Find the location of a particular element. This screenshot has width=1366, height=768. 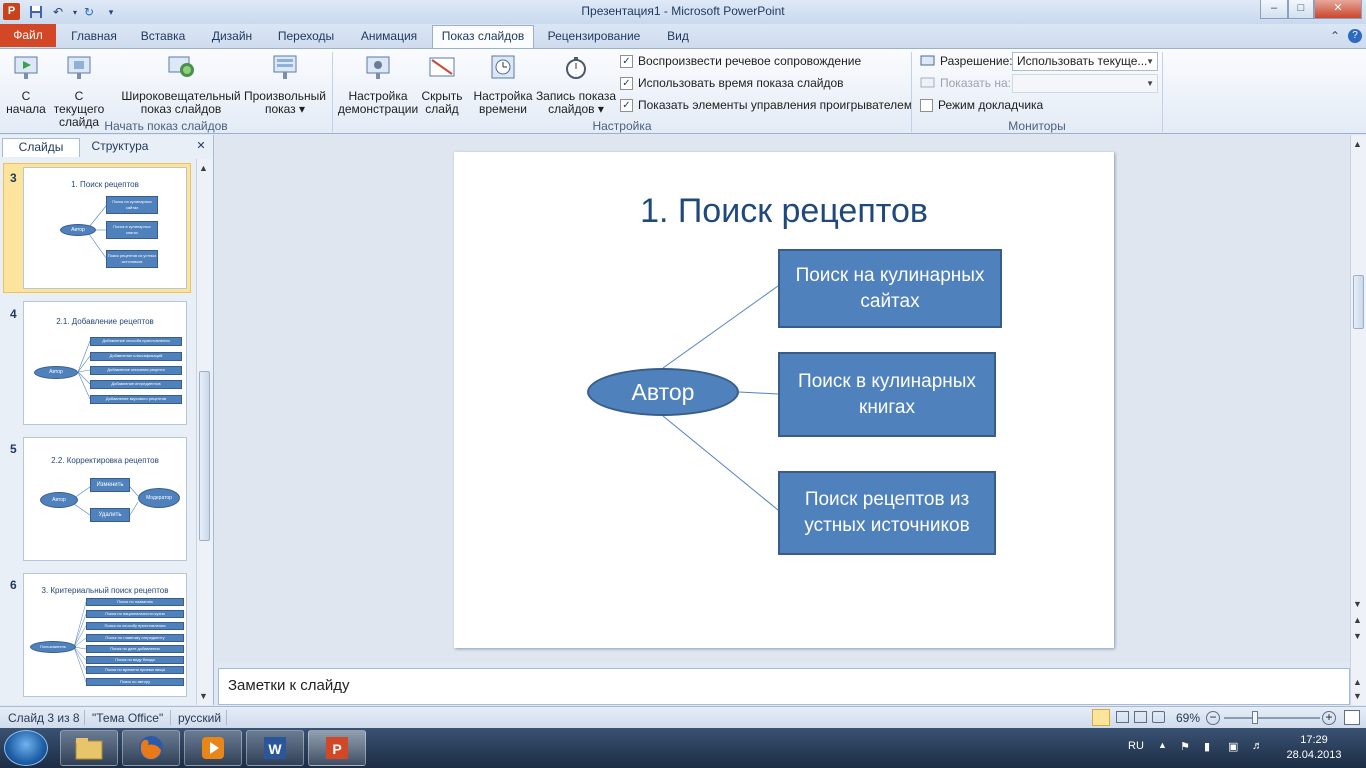

checkbox-narration-box: ✓ is located at coordinates (626, 61).